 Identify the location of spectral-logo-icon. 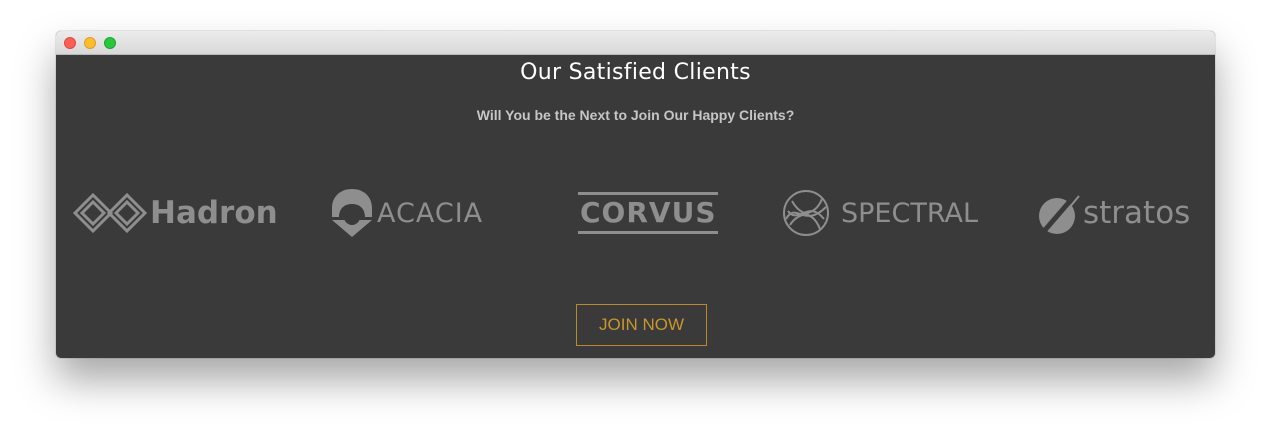
(806, 213).